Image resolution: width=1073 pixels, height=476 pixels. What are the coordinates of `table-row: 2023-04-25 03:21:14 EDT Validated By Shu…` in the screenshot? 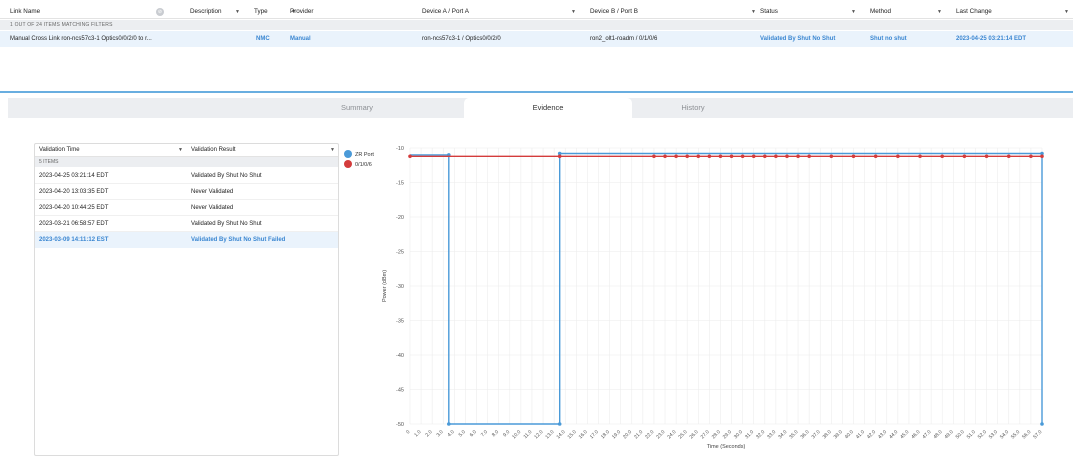 It's located at (186, 176).